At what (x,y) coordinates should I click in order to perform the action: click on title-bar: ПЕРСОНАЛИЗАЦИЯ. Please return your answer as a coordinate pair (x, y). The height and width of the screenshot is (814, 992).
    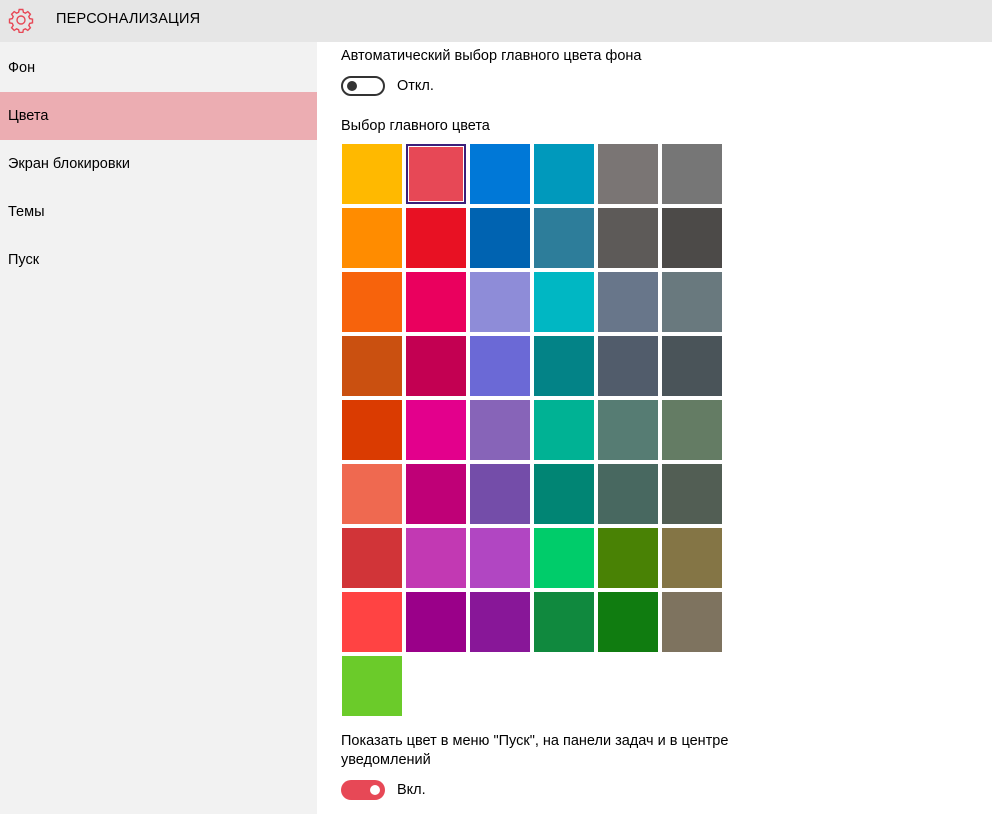
    Looking at the image, I should click on (496, 21).